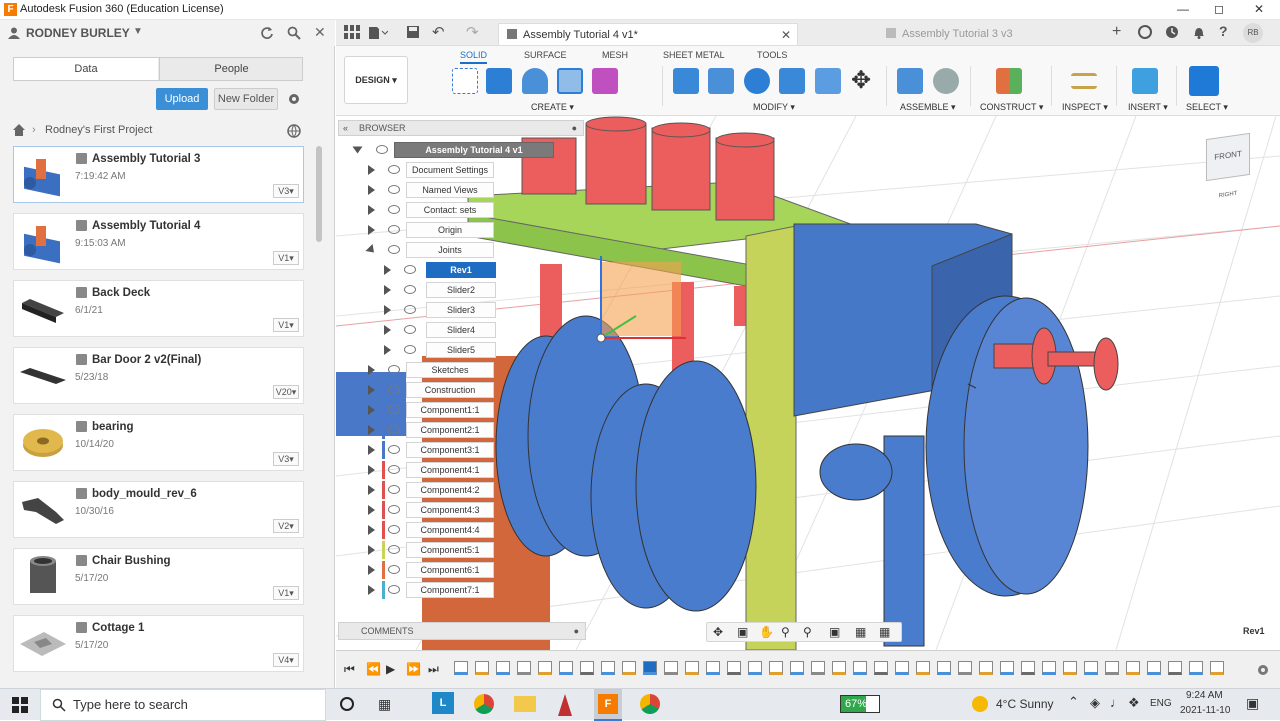 This screenshot has height=721, width=1280. I want to click on browser-item-label: Component6:1, so click(450, 570).